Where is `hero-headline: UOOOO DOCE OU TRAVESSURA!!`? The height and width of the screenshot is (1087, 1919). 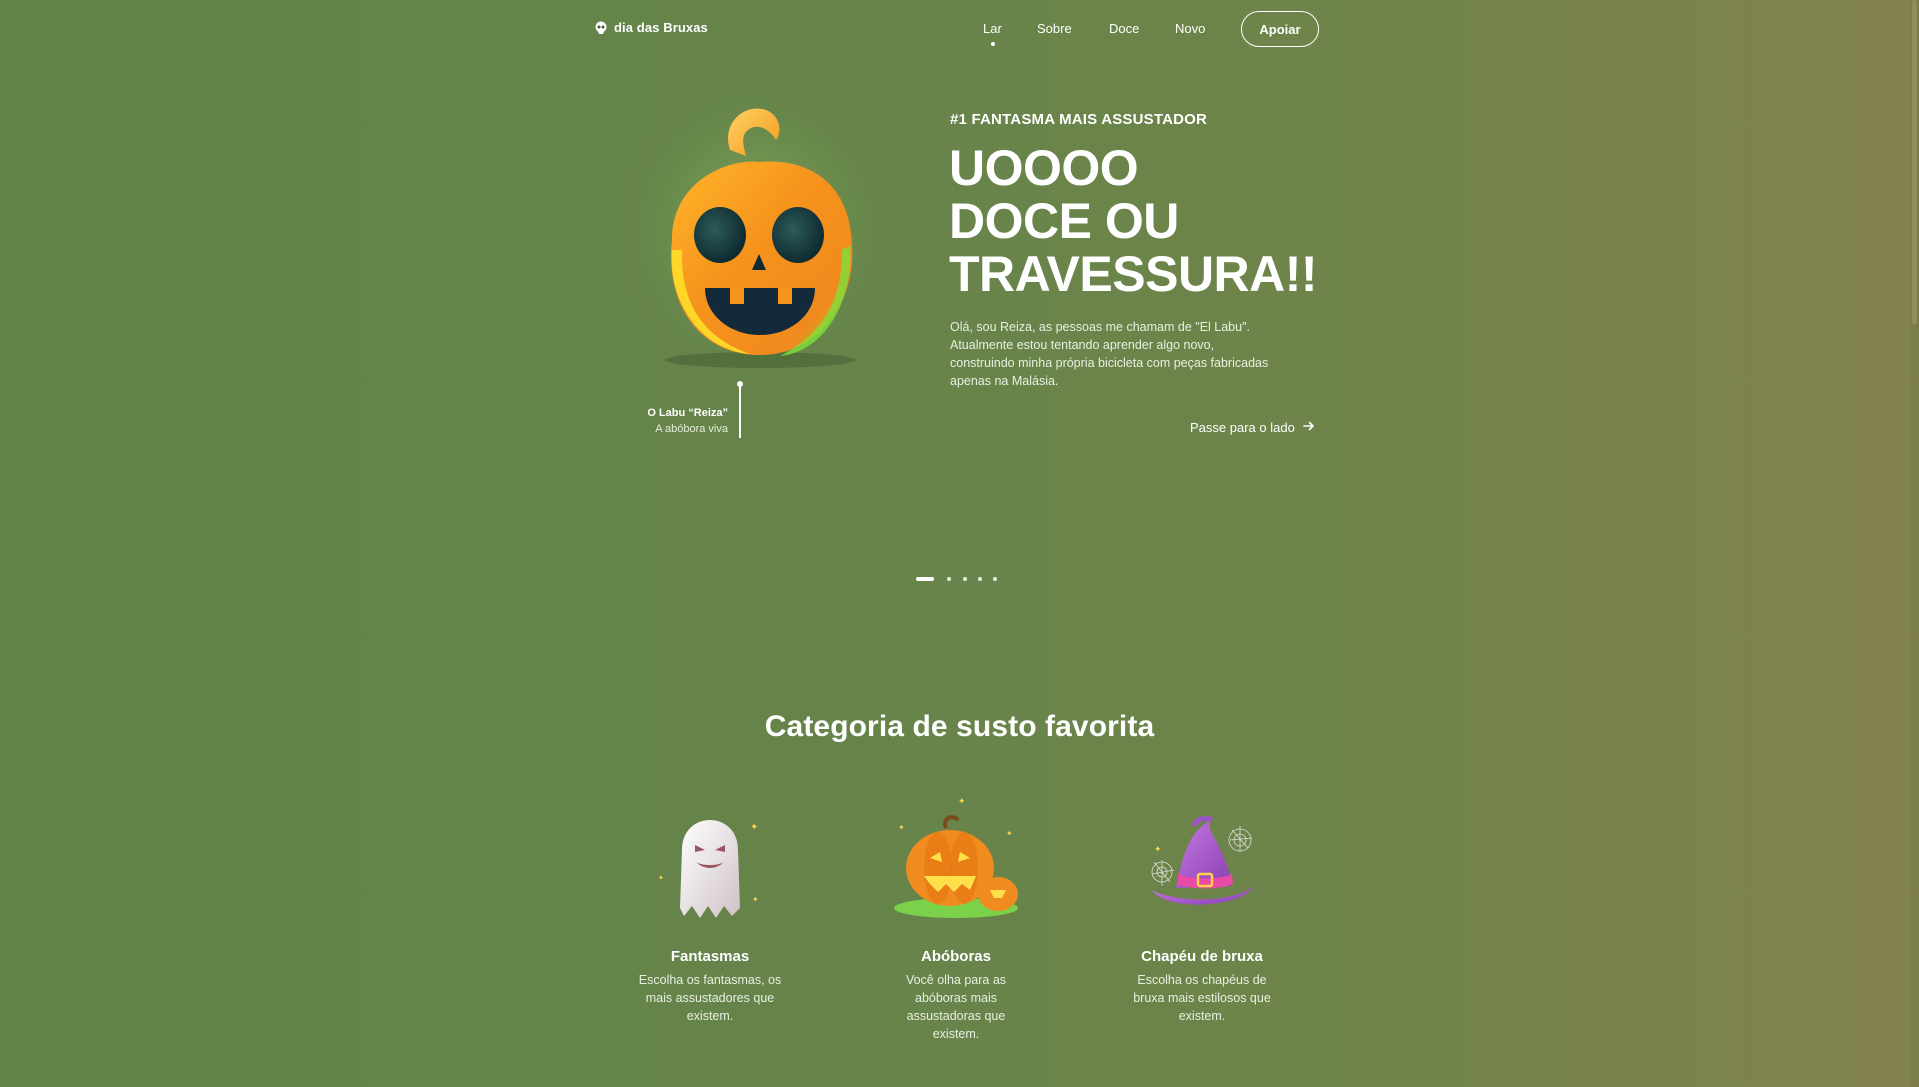 hero-headline: UOOOO DOCE OU TRAVESSURA!! is located at coordinates (1149, 221).